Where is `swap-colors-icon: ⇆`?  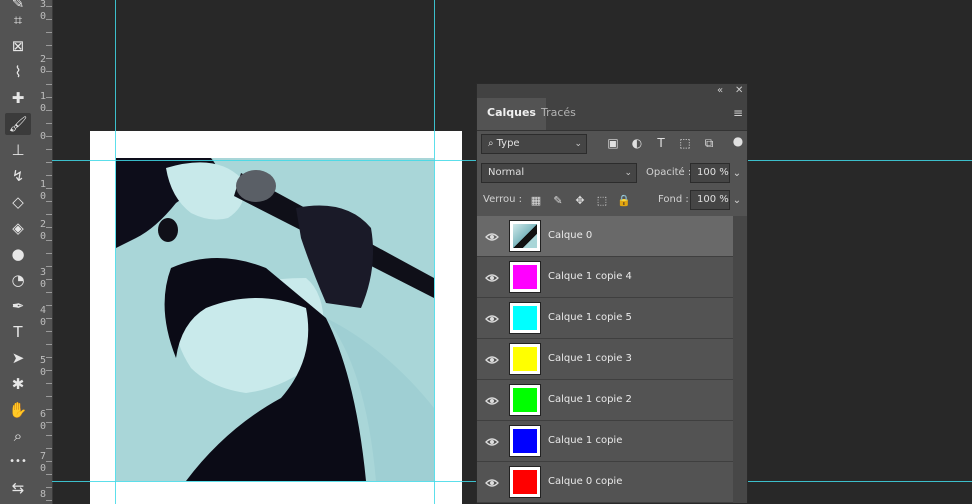
swap-colors-icon: ⇆ is located at coordinates (18, 488).